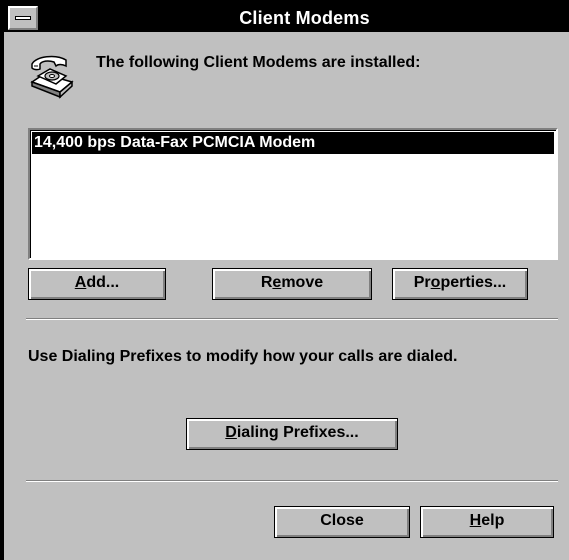 This screenshot has width=569, height=560. What do you see at coordinates (293, 143) in the screenshot?
I see `list-item: 14,400 bps Data-Fax PCMCIA Modem` at bounding box center [293, 143].